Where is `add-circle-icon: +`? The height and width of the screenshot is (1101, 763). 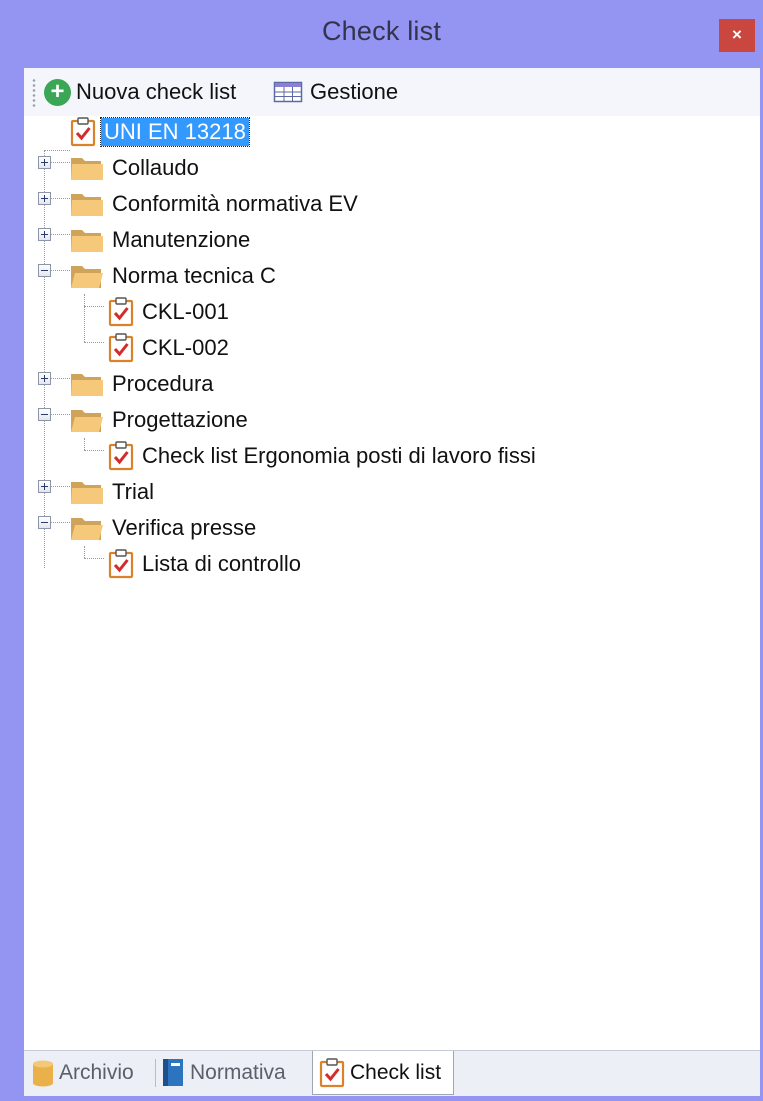 add-circle-icon: + is located at coordinates (57, 92).